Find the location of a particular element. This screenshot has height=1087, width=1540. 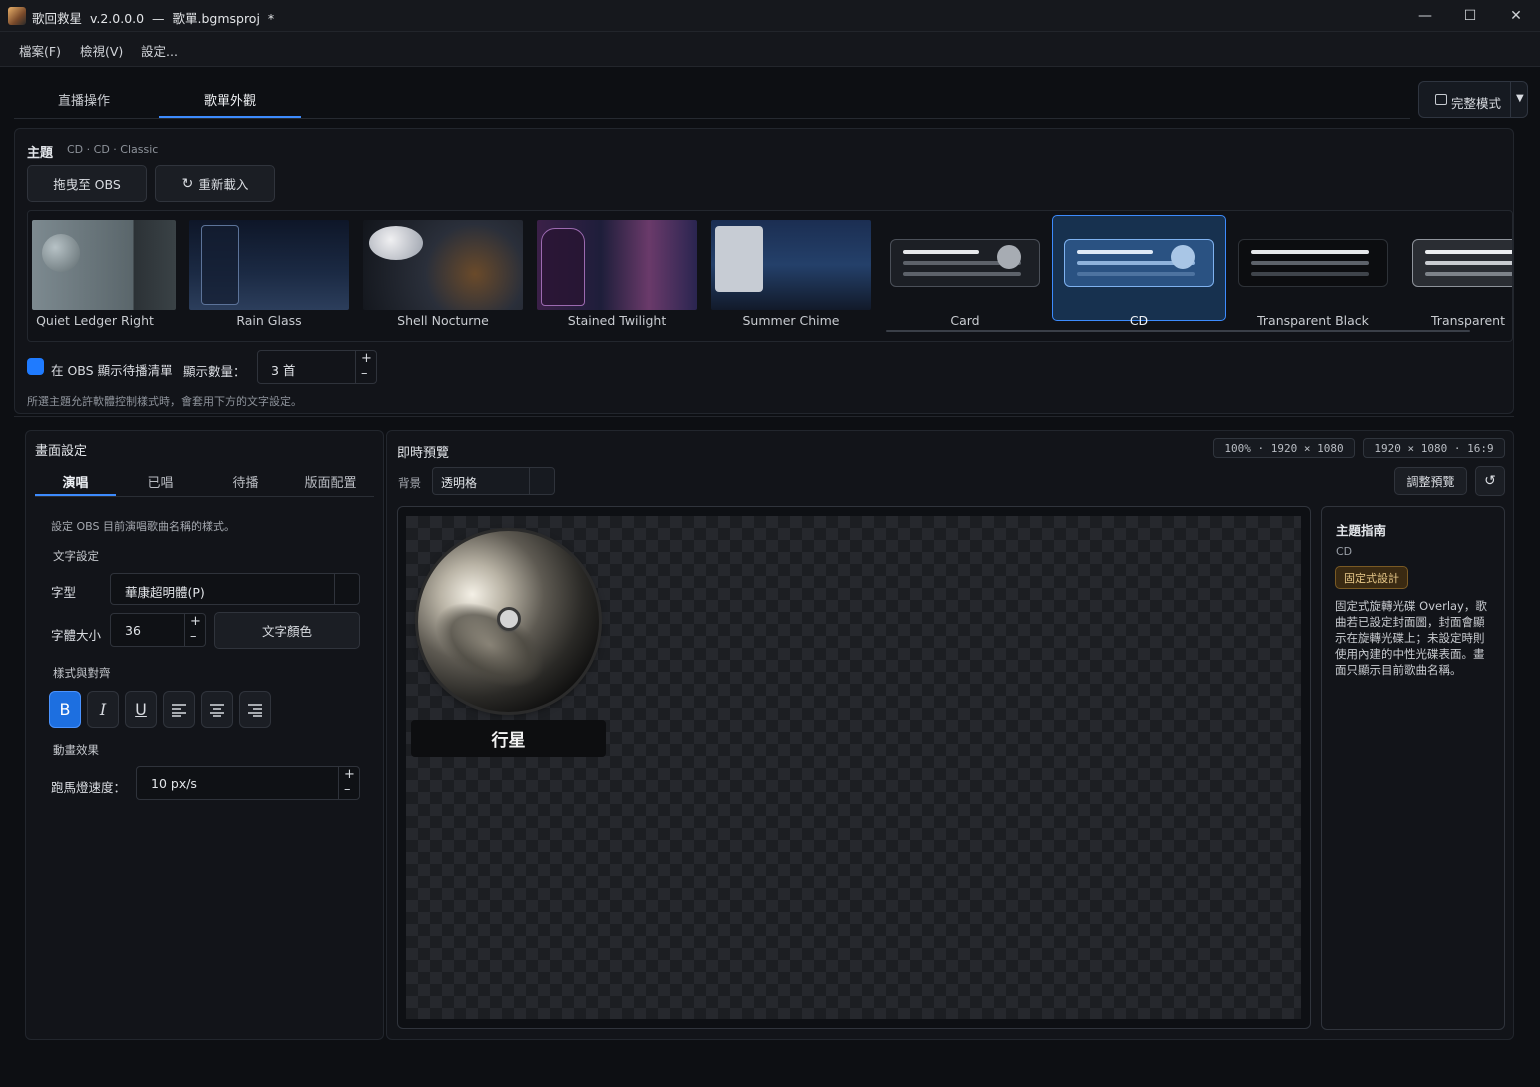

align-right-button is located at coordinates (255, 709).